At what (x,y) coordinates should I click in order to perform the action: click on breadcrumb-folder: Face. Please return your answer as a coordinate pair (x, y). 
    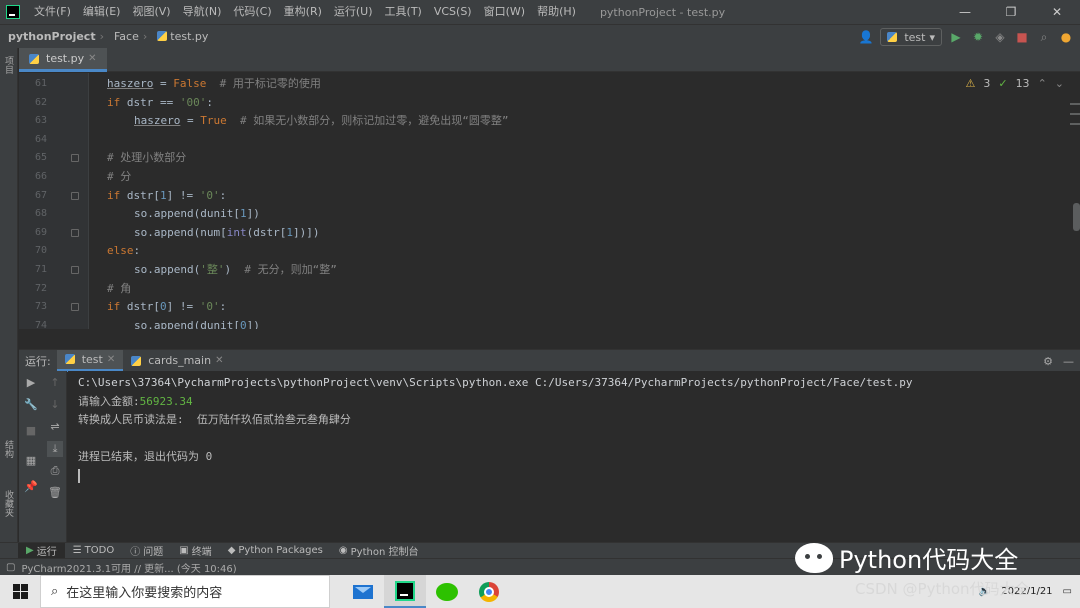
    Looking at the image, I should click on (123, 36).